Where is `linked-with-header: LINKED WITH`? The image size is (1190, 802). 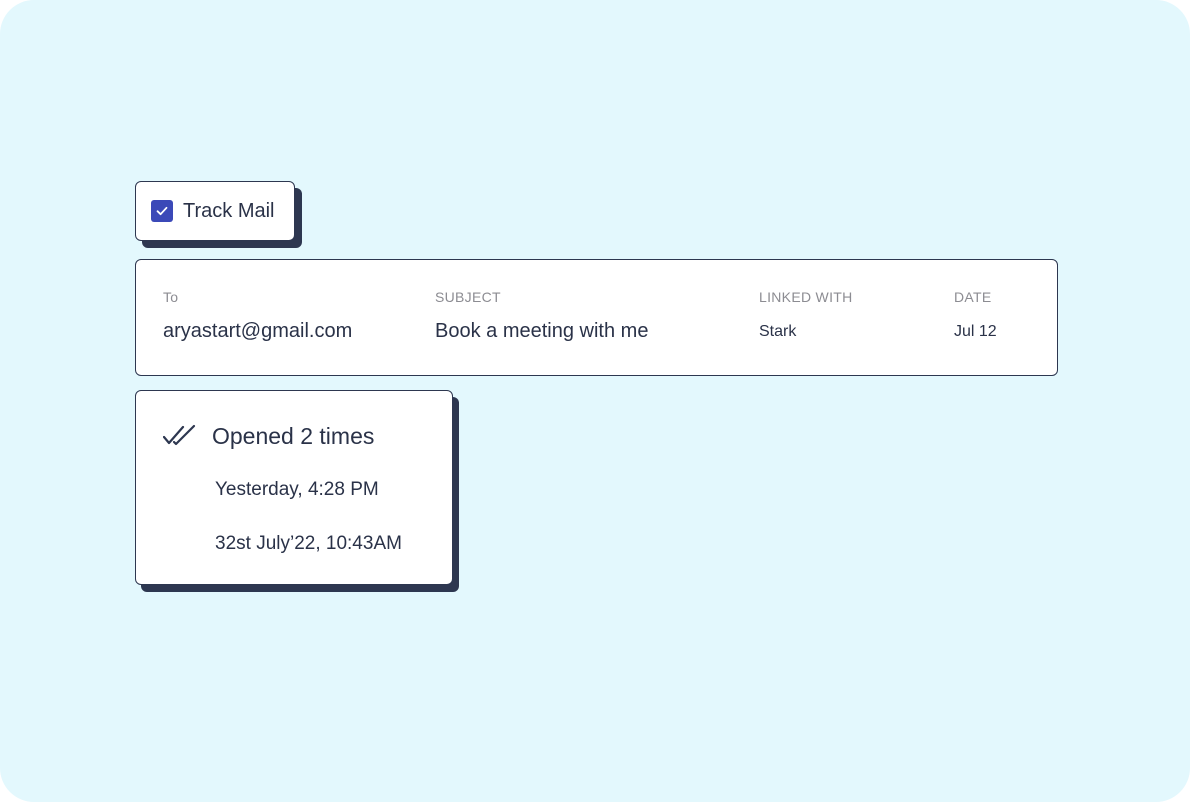 linked-with-header: LINKED WITH is located at coordinates (806, 297).